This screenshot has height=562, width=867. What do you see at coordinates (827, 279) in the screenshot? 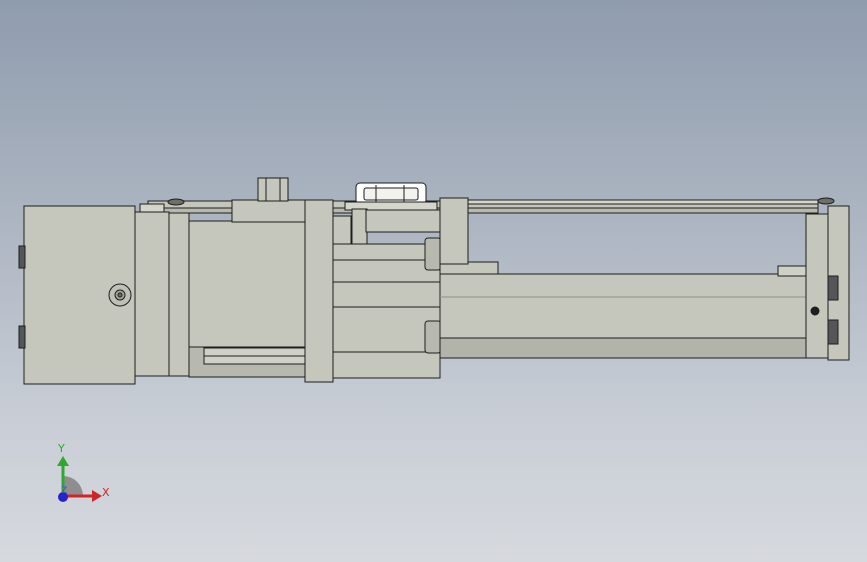
I see `end-plate` at bounding box center [827, 279].